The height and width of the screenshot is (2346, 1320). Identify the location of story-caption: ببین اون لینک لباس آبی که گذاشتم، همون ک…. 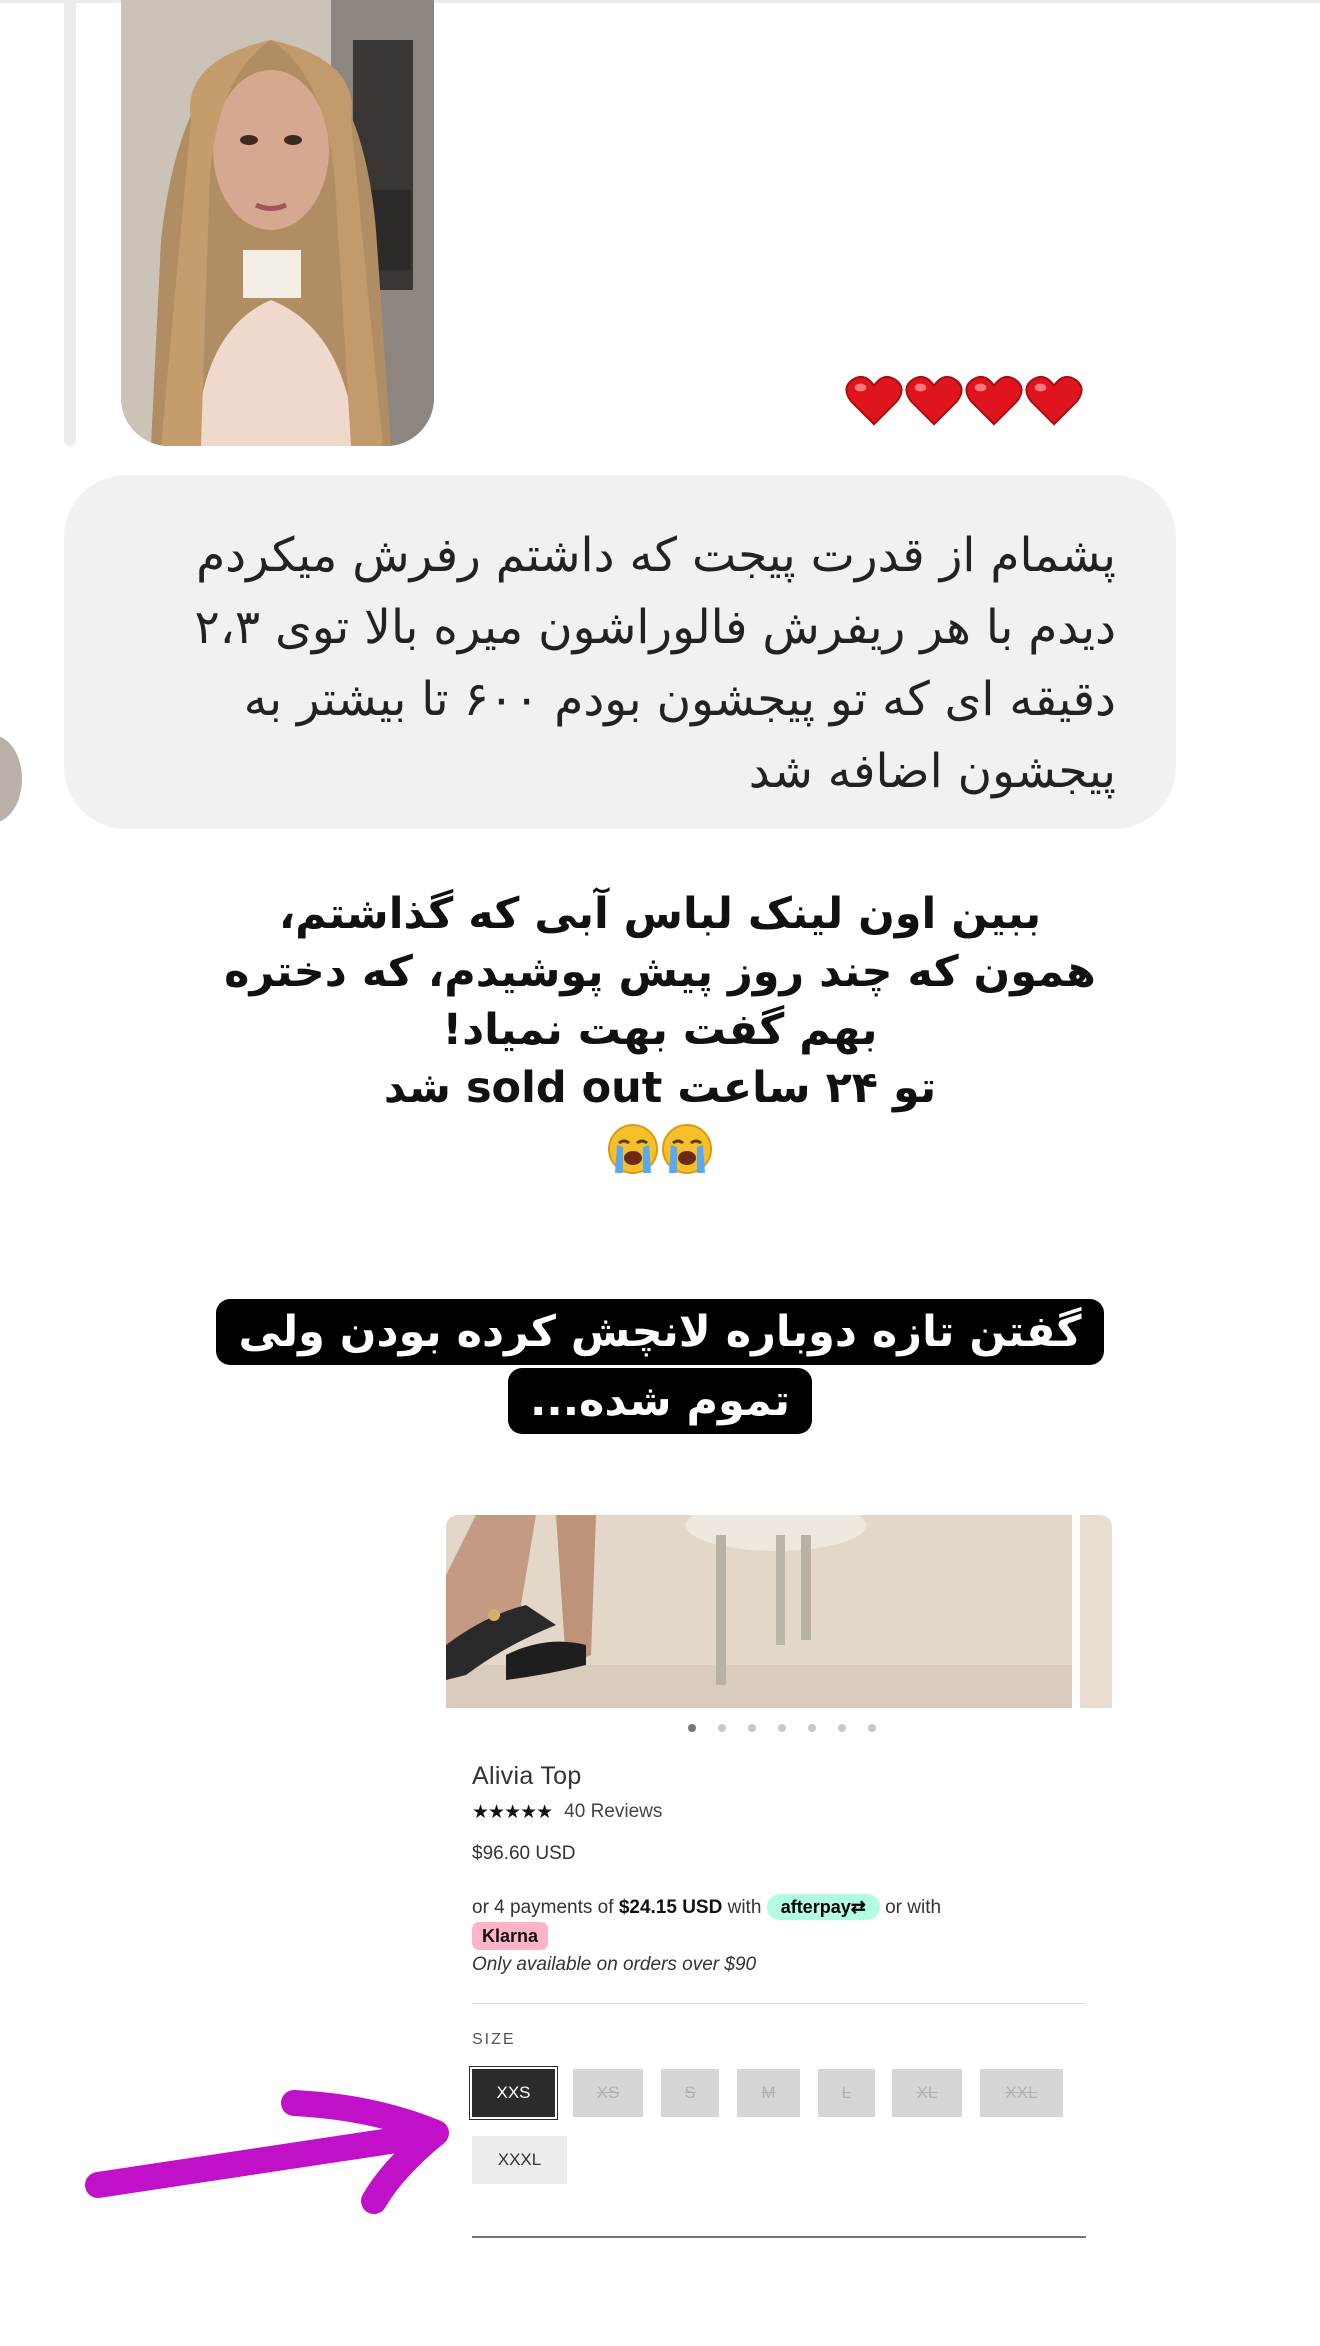
(660, 1030).